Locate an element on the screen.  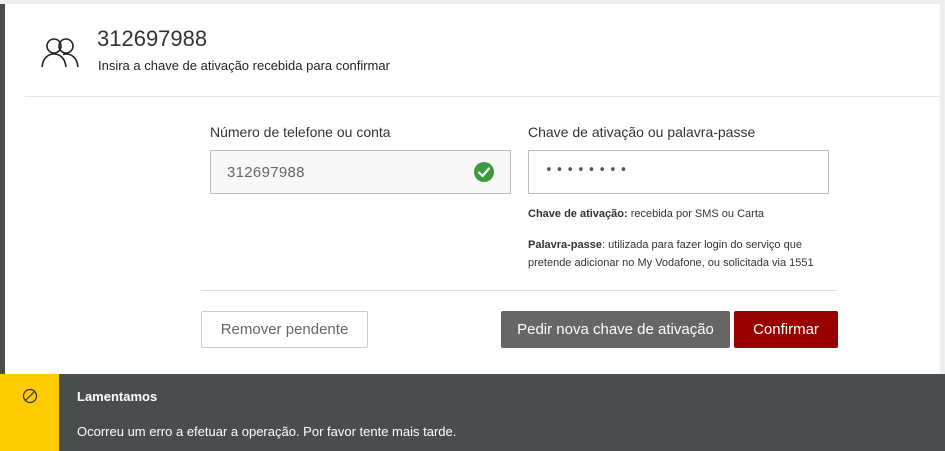
help-password-term: Palavra-passe is located at coordinates (565, 245).